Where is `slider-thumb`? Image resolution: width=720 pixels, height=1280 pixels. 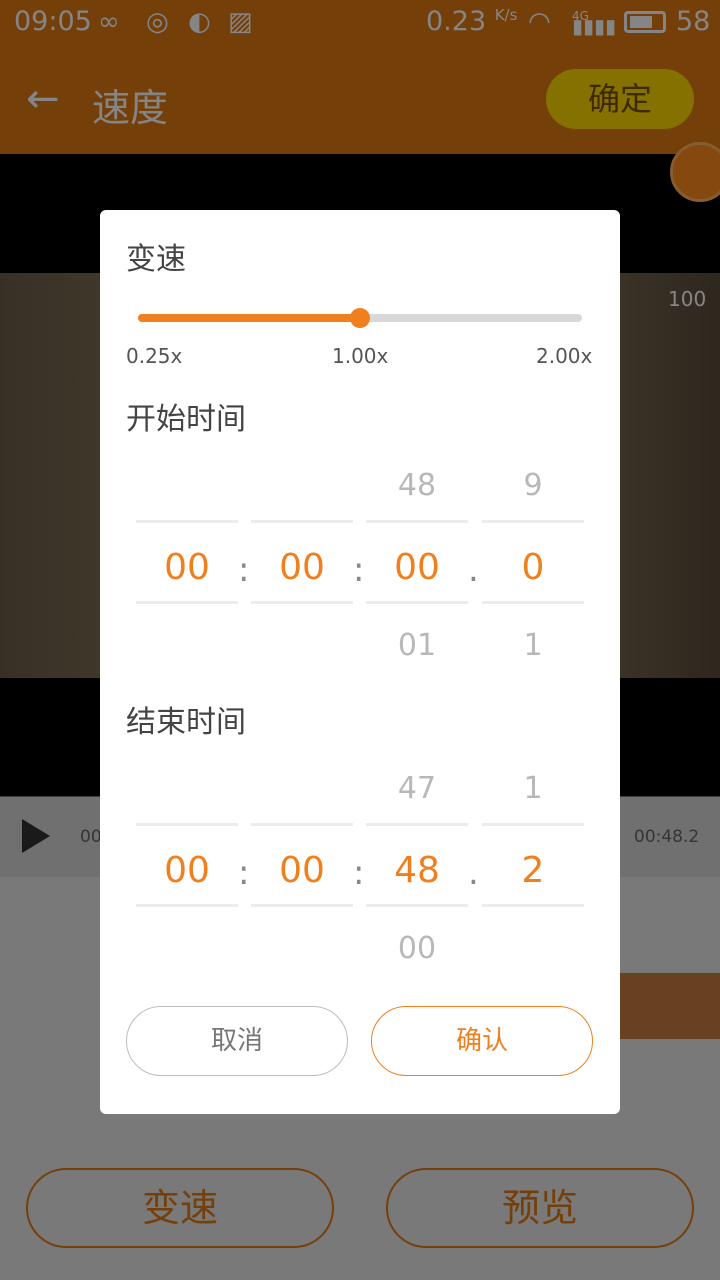 slider-thumb is located at coordinates (360, 318).